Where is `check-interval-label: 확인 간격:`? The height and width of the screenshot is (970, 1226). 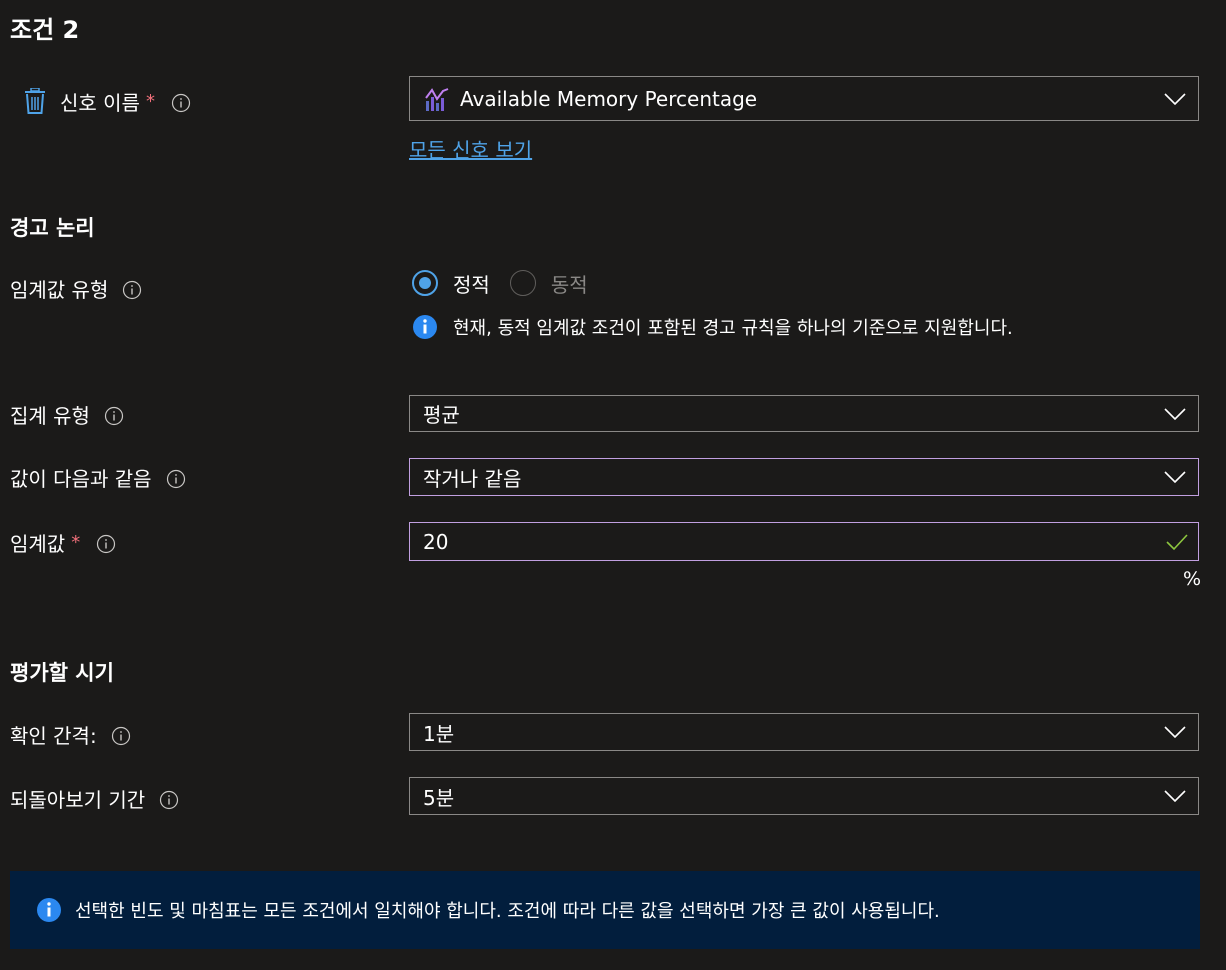 check-interval-label: 확인 간격: is located at coordinates (53, 735).